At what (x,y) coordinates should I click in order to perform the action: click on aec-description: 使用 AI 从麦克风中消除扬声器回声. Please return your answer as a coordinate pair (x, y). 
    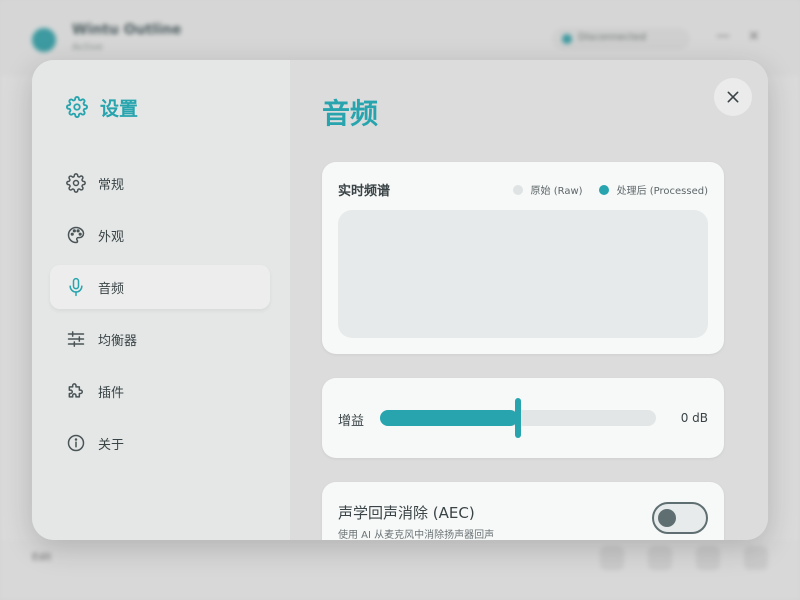
    Looking at the image, I should click on (416, 535).